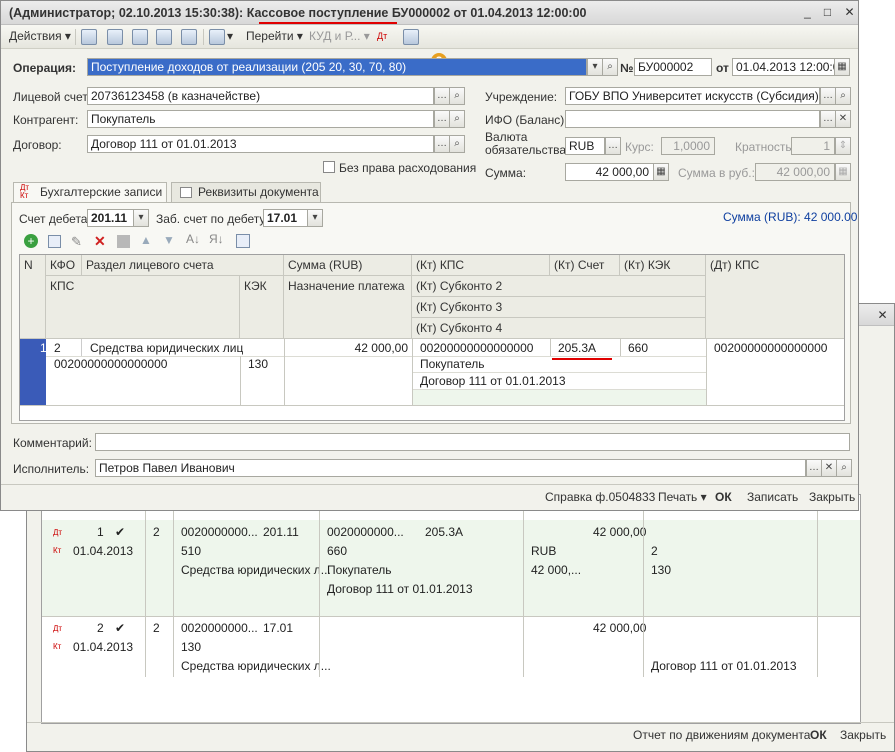 The width and height of the screenshot is (895, 752). What do you see at coordinates (772, 497) in the screenshot?
I see `save-button: Записать` at bounding box center [772, 497].